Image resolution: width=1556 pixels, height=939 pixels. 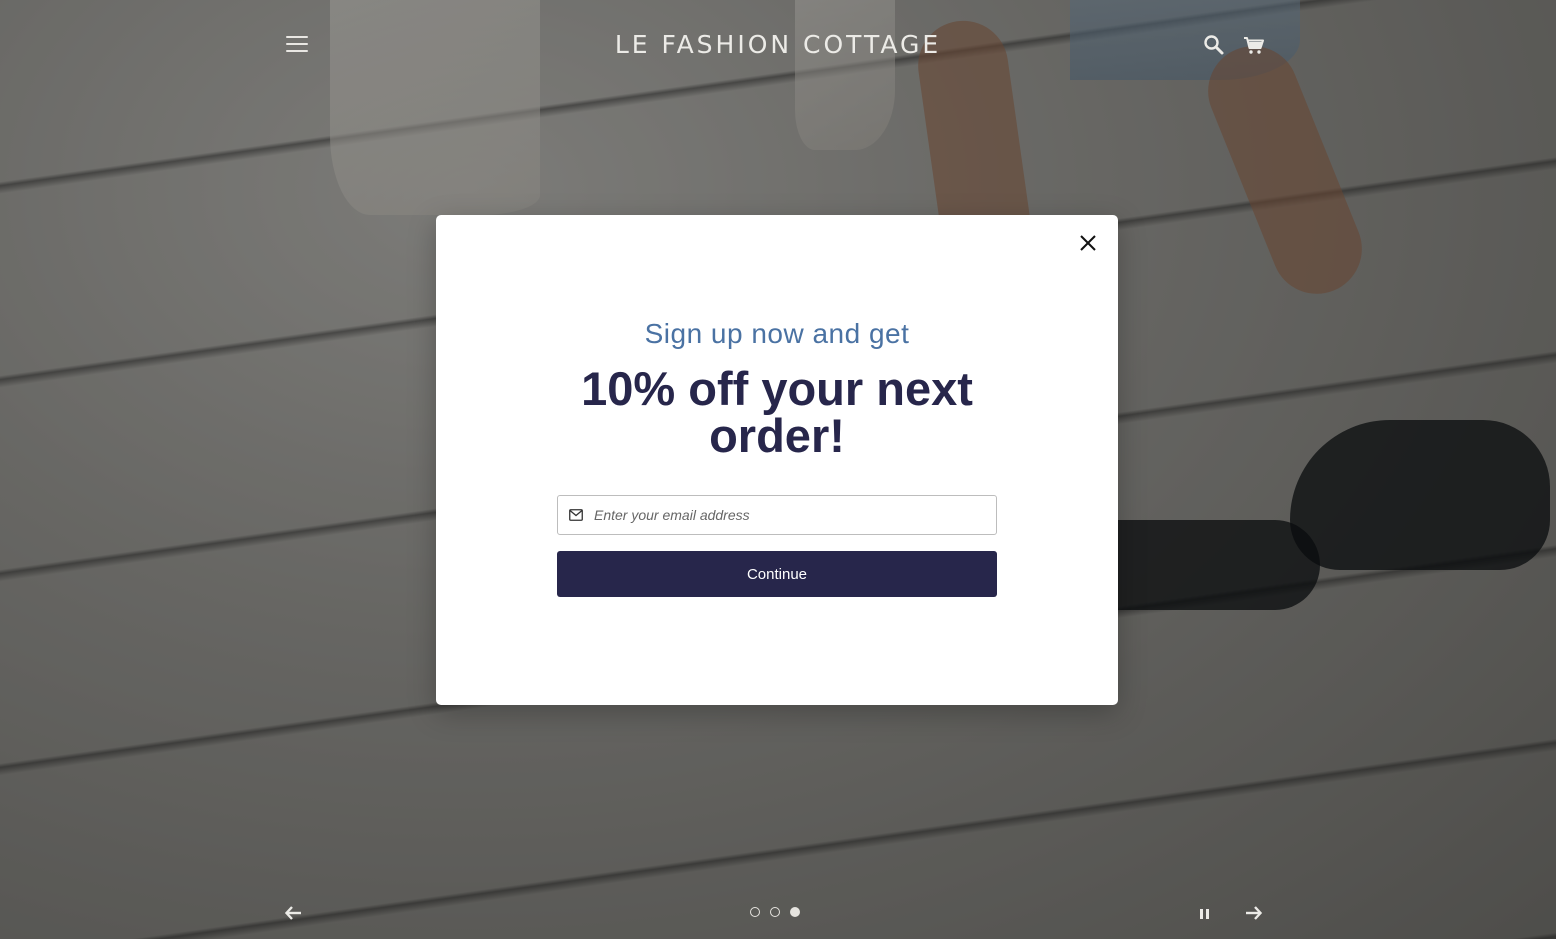 What do you see at coordinates (777, 412) in the screenshot?
I see `popup-title: 10% off your next order!` at bounding box center [777, 412].